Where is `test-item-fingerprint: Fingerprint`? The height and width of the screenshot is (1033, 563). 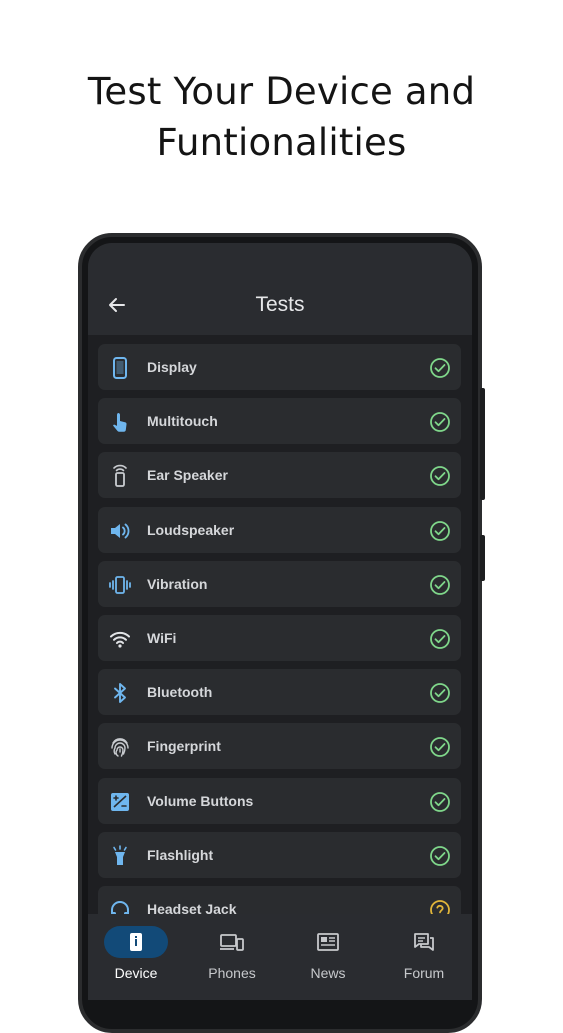 test-item-fingerprint: Fingerprint is located at coordinates (279, 746).